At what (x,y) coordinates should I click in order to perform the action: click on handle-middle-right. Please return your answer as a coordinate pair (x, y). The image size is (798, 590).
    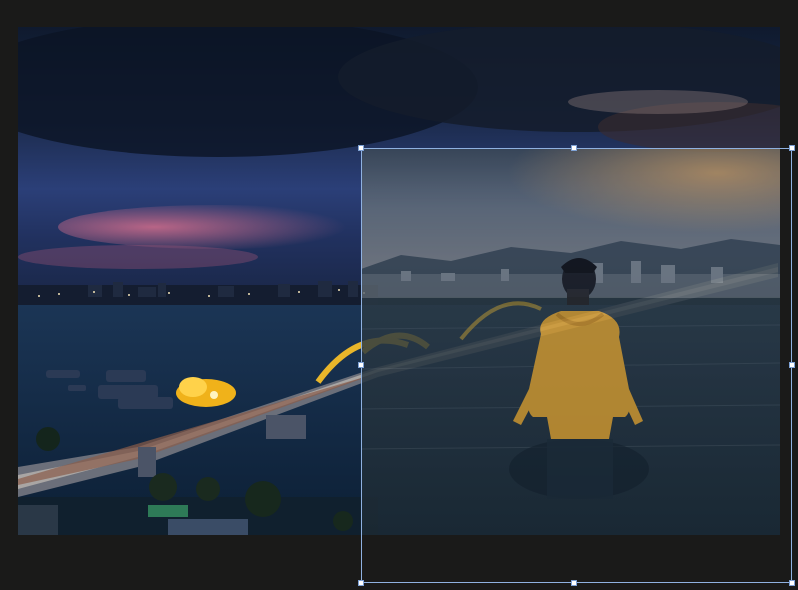
    Looking at the image, I should click on (792, 365).